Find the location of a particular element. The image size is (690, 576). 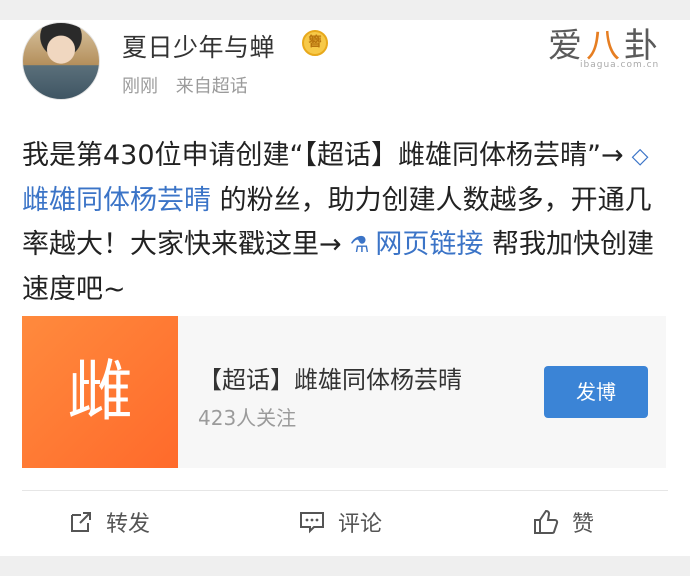

repost-label: 转发 is located at coordinates (128, 524).